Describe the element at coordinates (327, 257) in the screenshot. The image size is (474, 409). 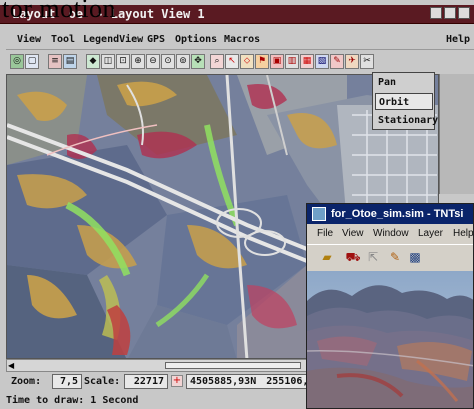
I see `folder-icon: ▰` at that location.